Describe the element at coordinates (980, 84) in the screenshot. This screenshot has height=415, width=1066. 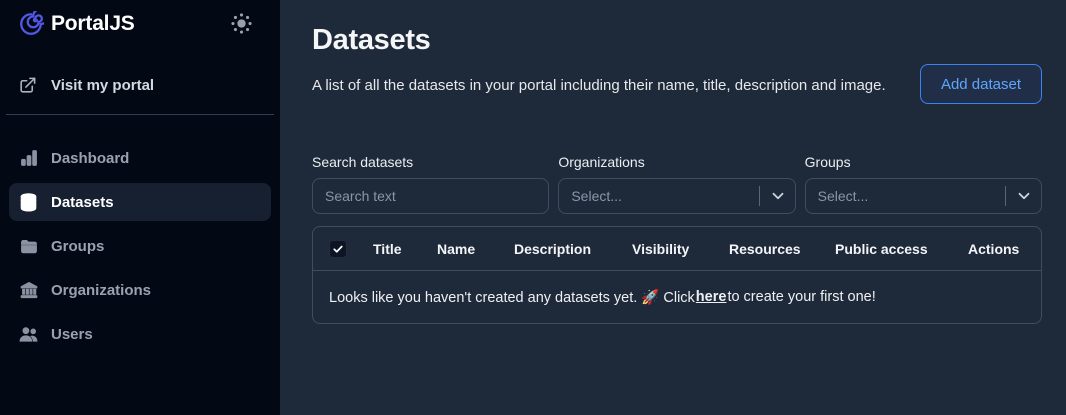
I see `add-dataset-button: Add dataset` at that location.